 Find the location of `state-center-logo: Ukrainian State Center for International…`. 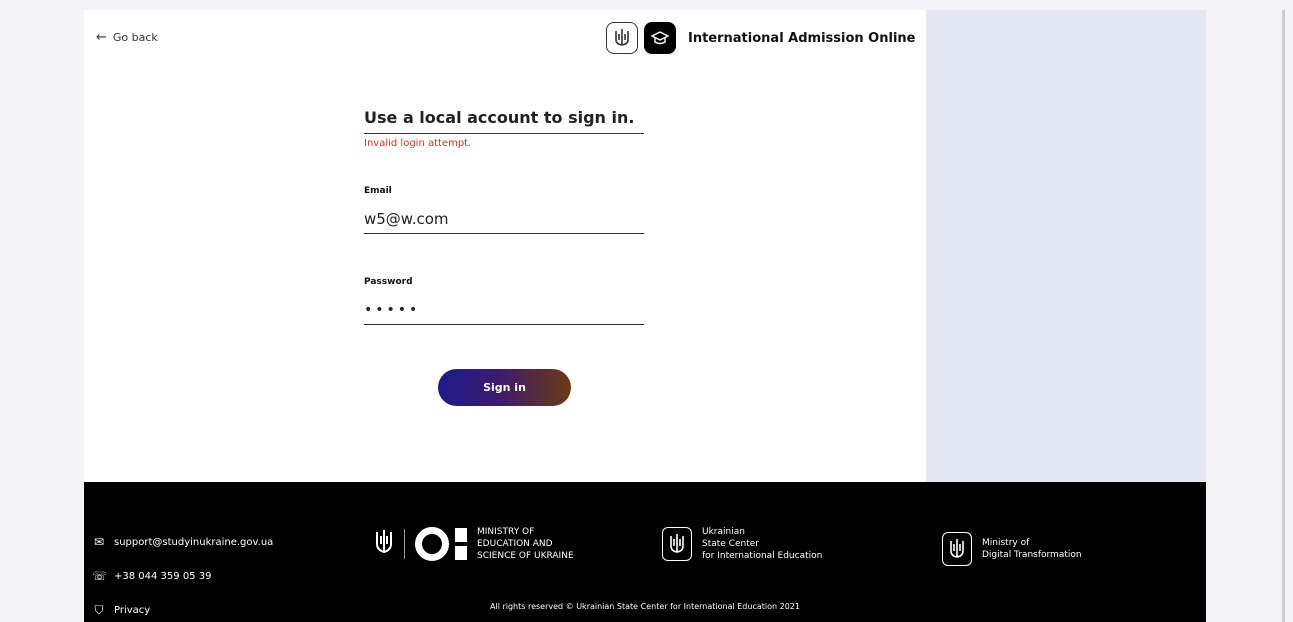

state-center-logo: Ukrainian State Center for International… is located at coordinates (742, 544).